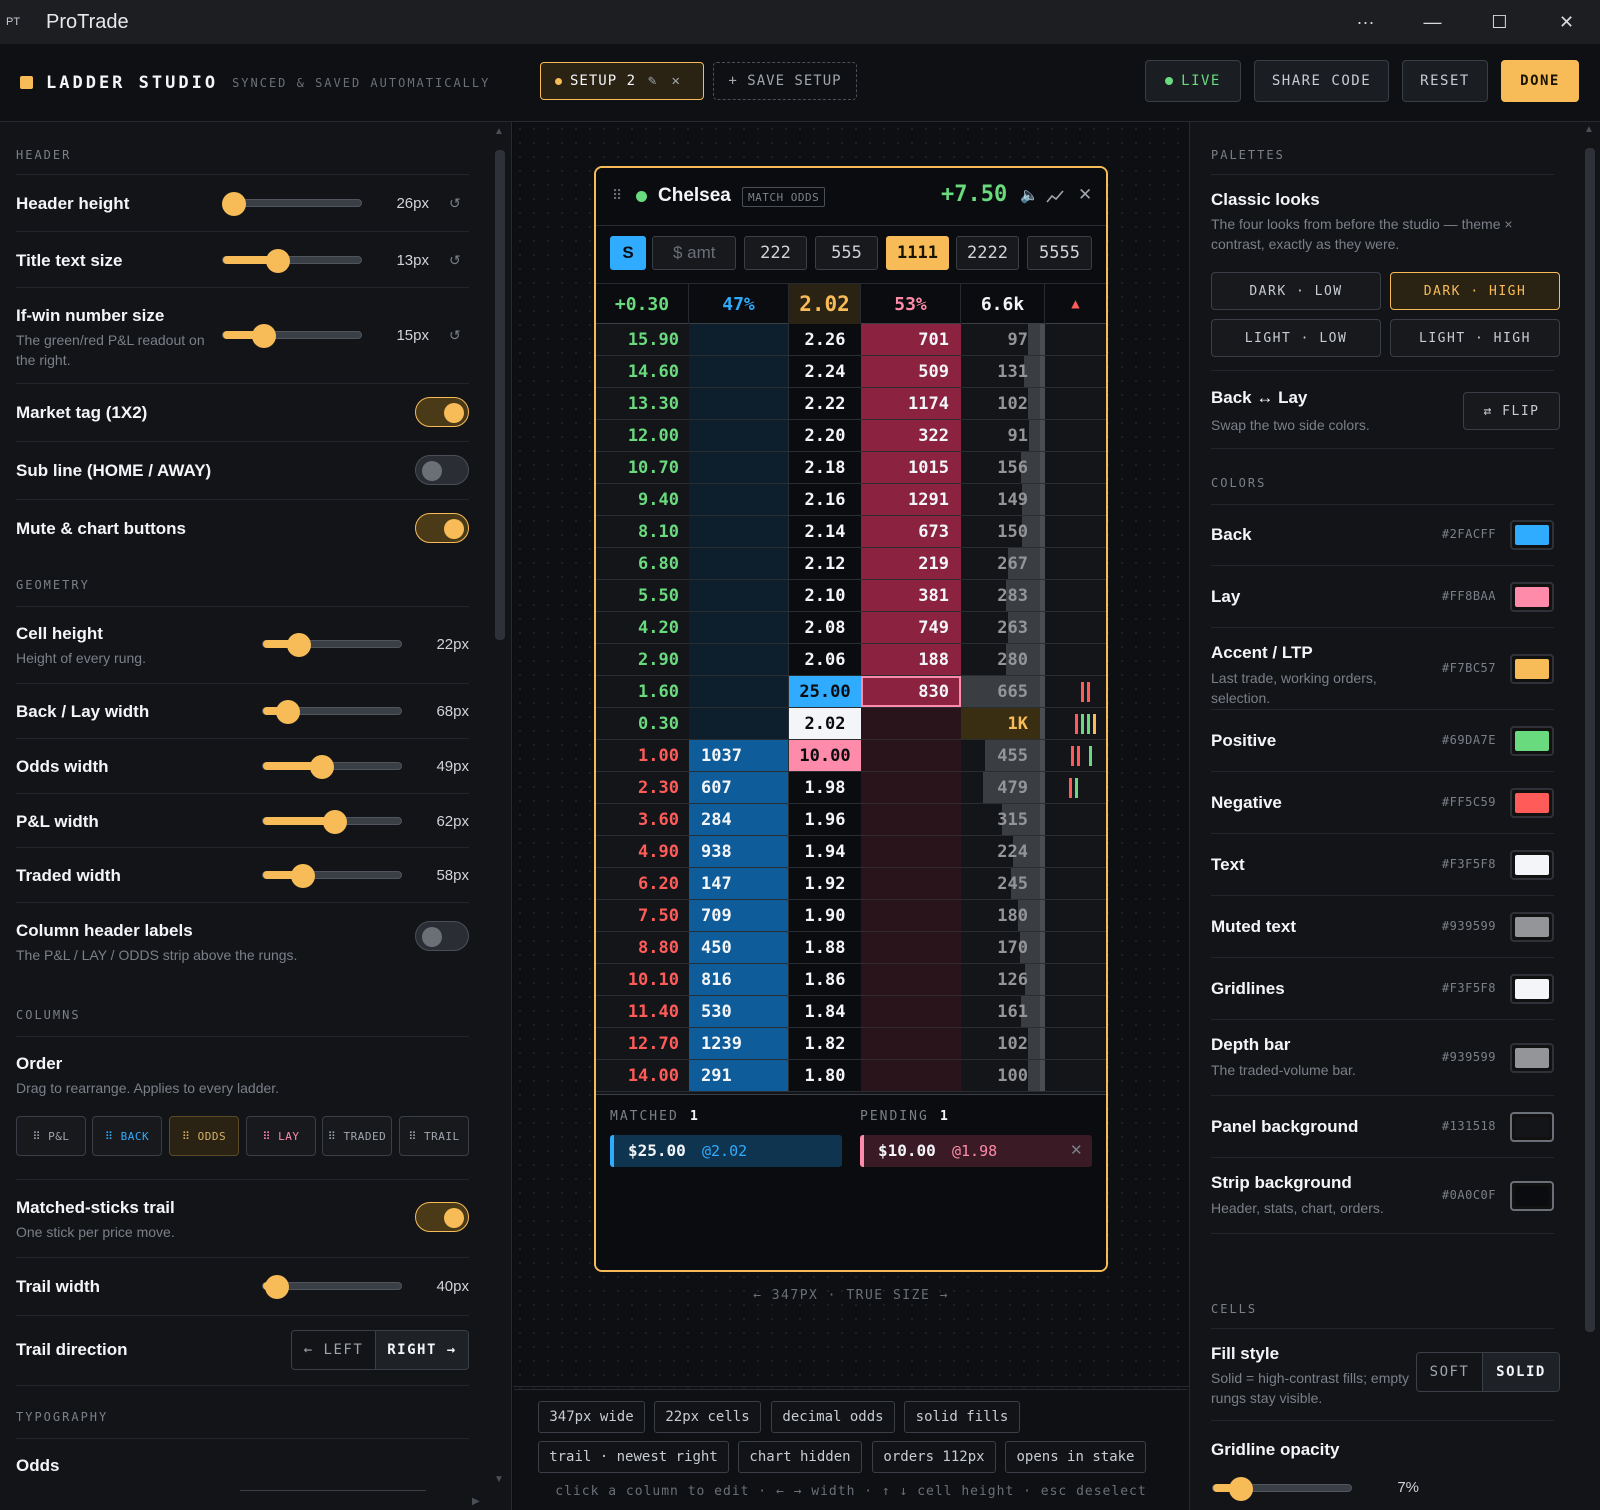 This screenshot has height=1510, width=1600. Describe the element at coordinates (1029, 195) in the screenshot. I see `mute-icon: 🔈` at that location.